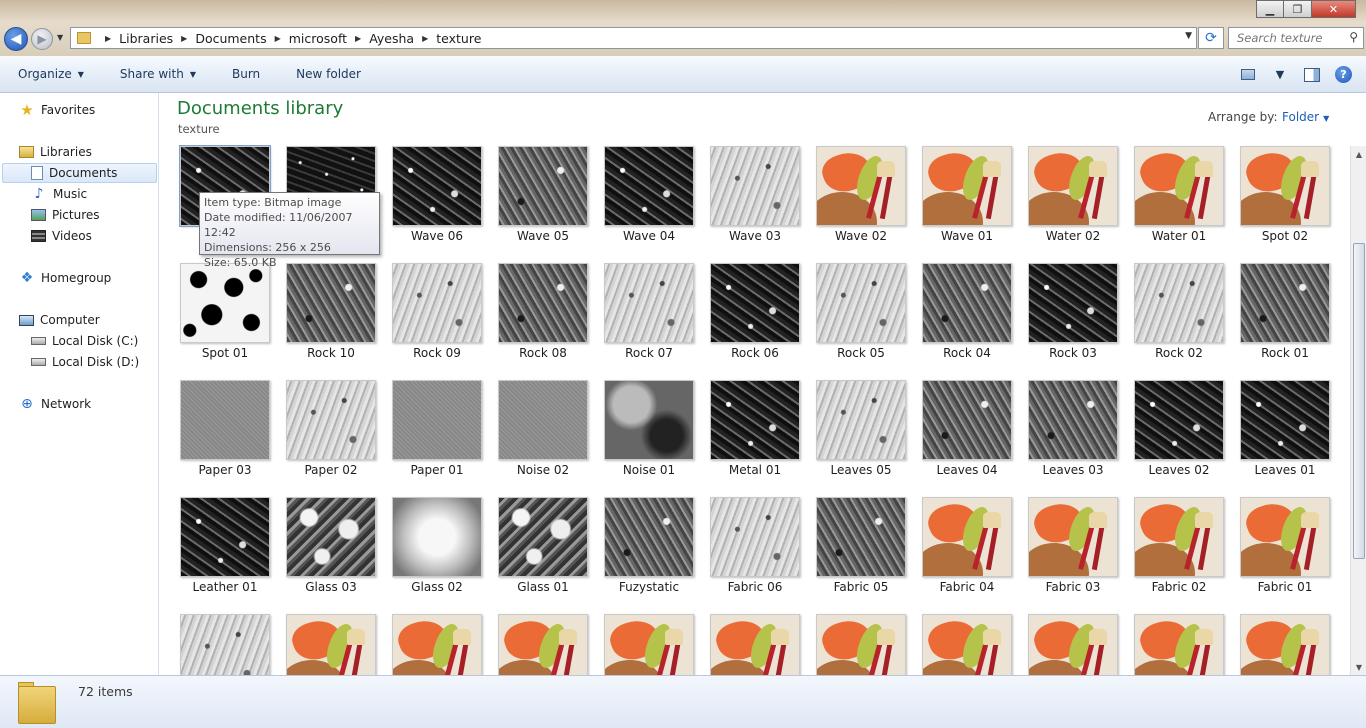 The height and width of the screenshot is (728, 1366). I want to click on file-item: Rock 07, so click(647, 320).